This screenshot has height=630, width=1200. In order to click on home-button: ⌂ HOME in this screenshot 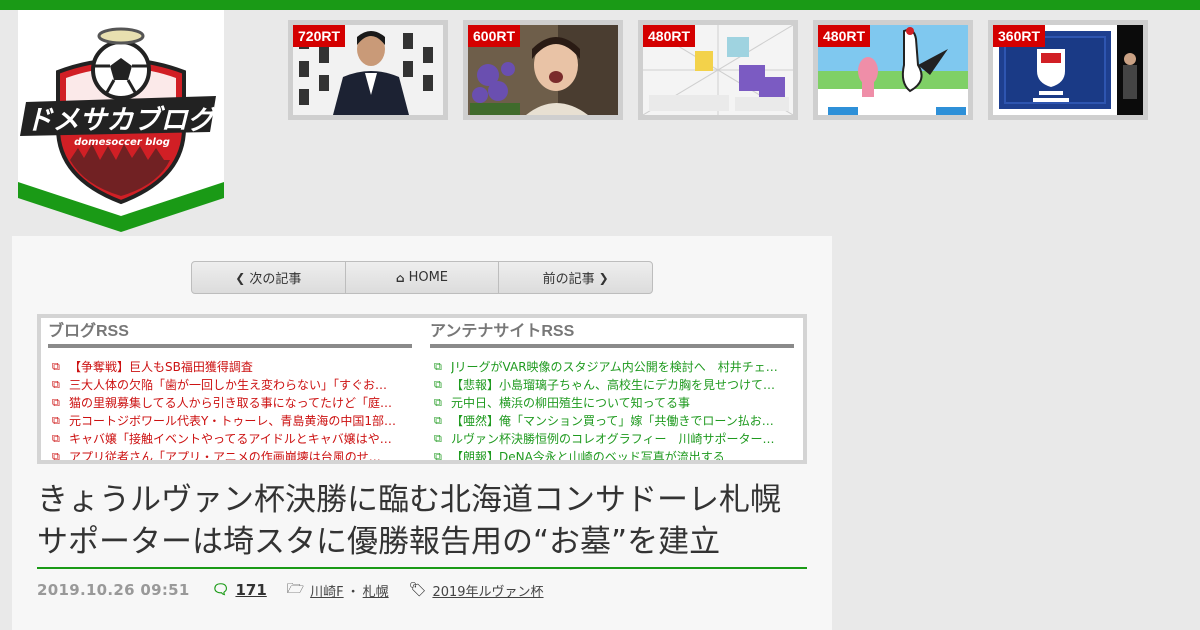, I will do `click(423, 277)`.